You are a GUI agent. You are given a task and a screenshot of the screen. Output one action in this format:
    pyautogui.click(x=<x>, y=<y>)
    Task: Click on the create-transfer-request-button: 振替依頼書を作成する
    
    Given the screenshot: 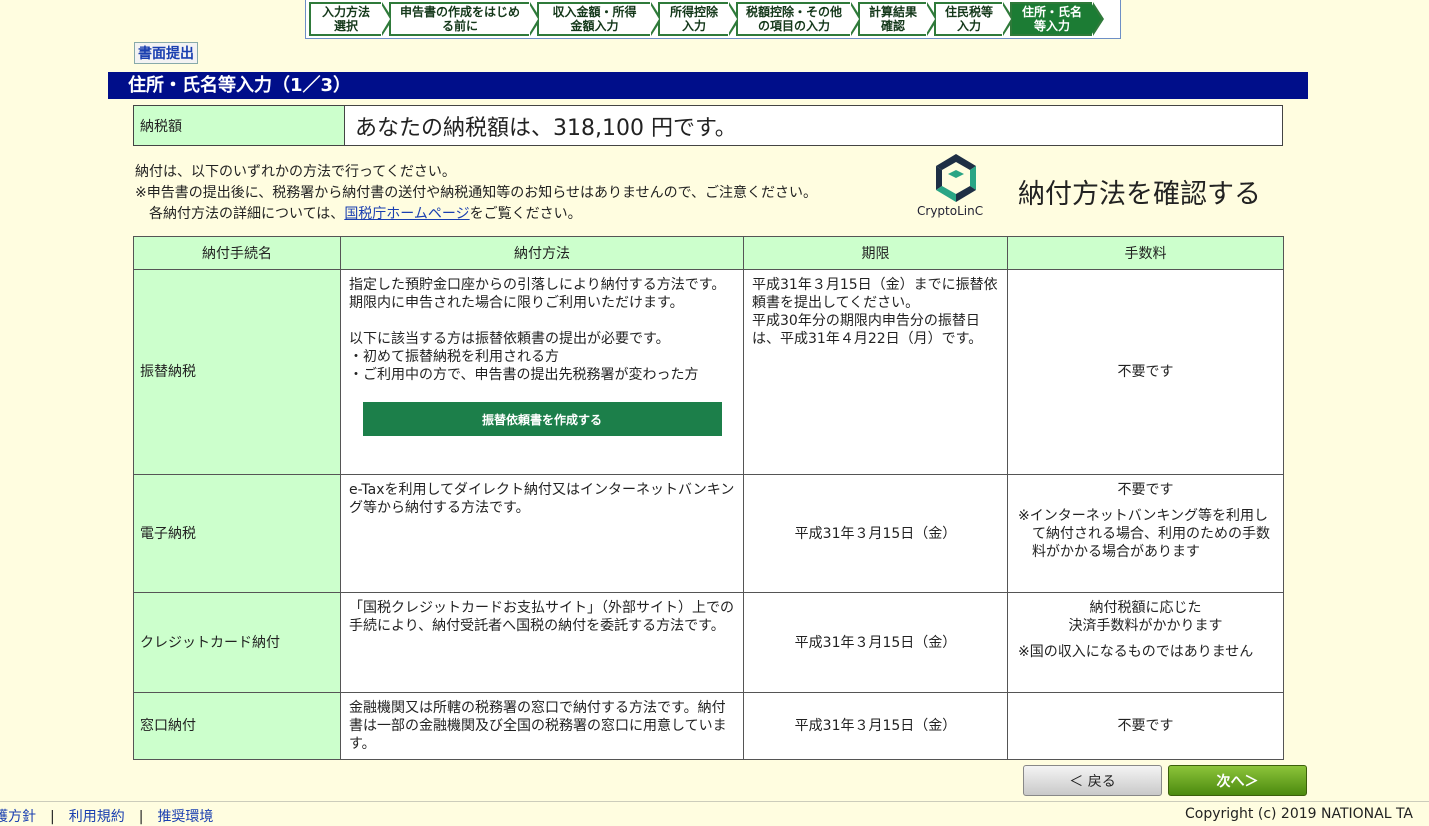 What is the action you would take?
    pyautogui.click(x=542, y=419)
    